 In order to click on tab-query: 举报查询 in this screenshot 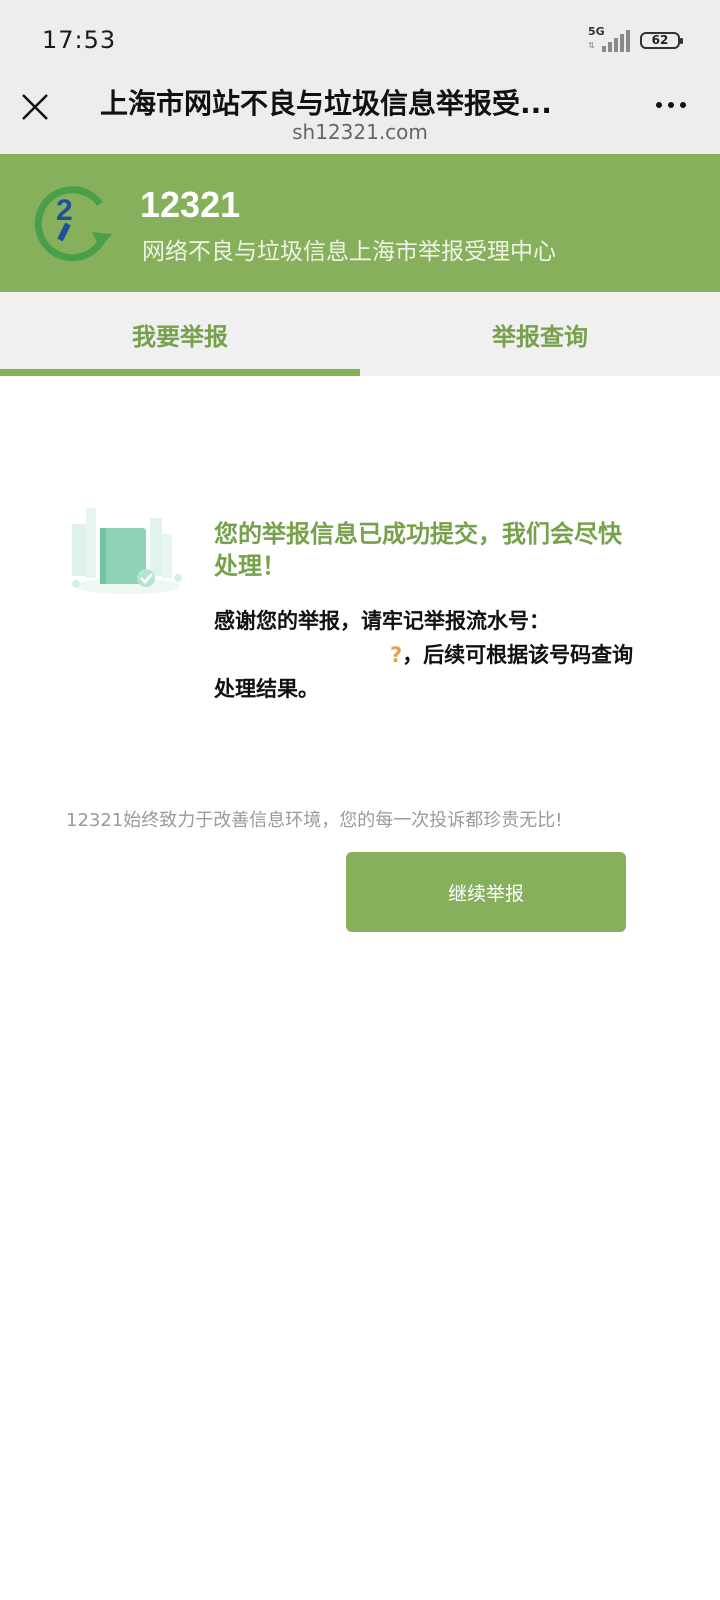, I will do `click(540, 334)`.